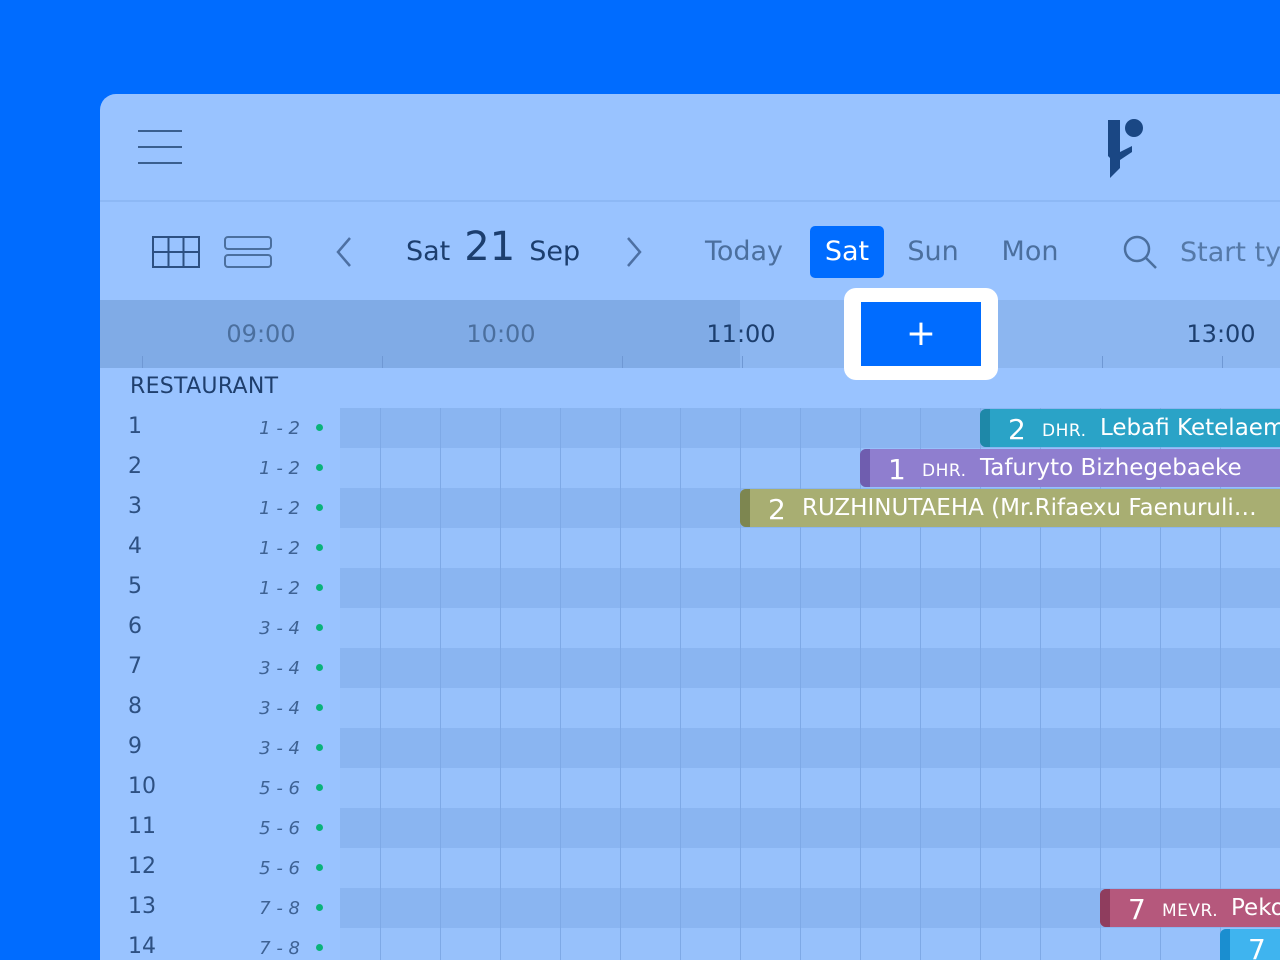 This screenshot has width=1280, height=960. Describe the element at coordinates (248, 252) in the screenshot. I see `list-view-icon` at that location.